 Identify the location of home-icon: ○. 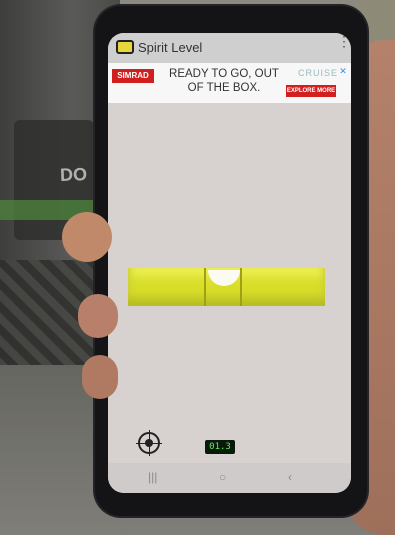
(222, 477).